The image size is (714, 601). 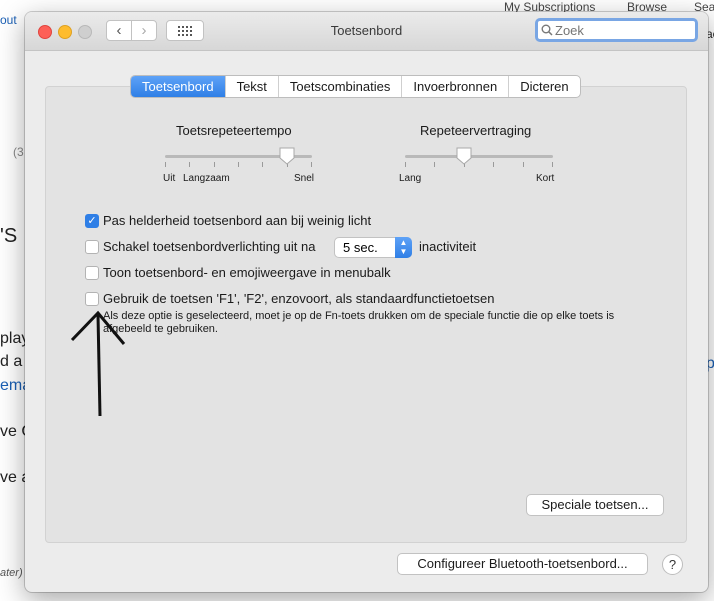 I want to click on fkeys-checkbox, so click(x=92, y=299).